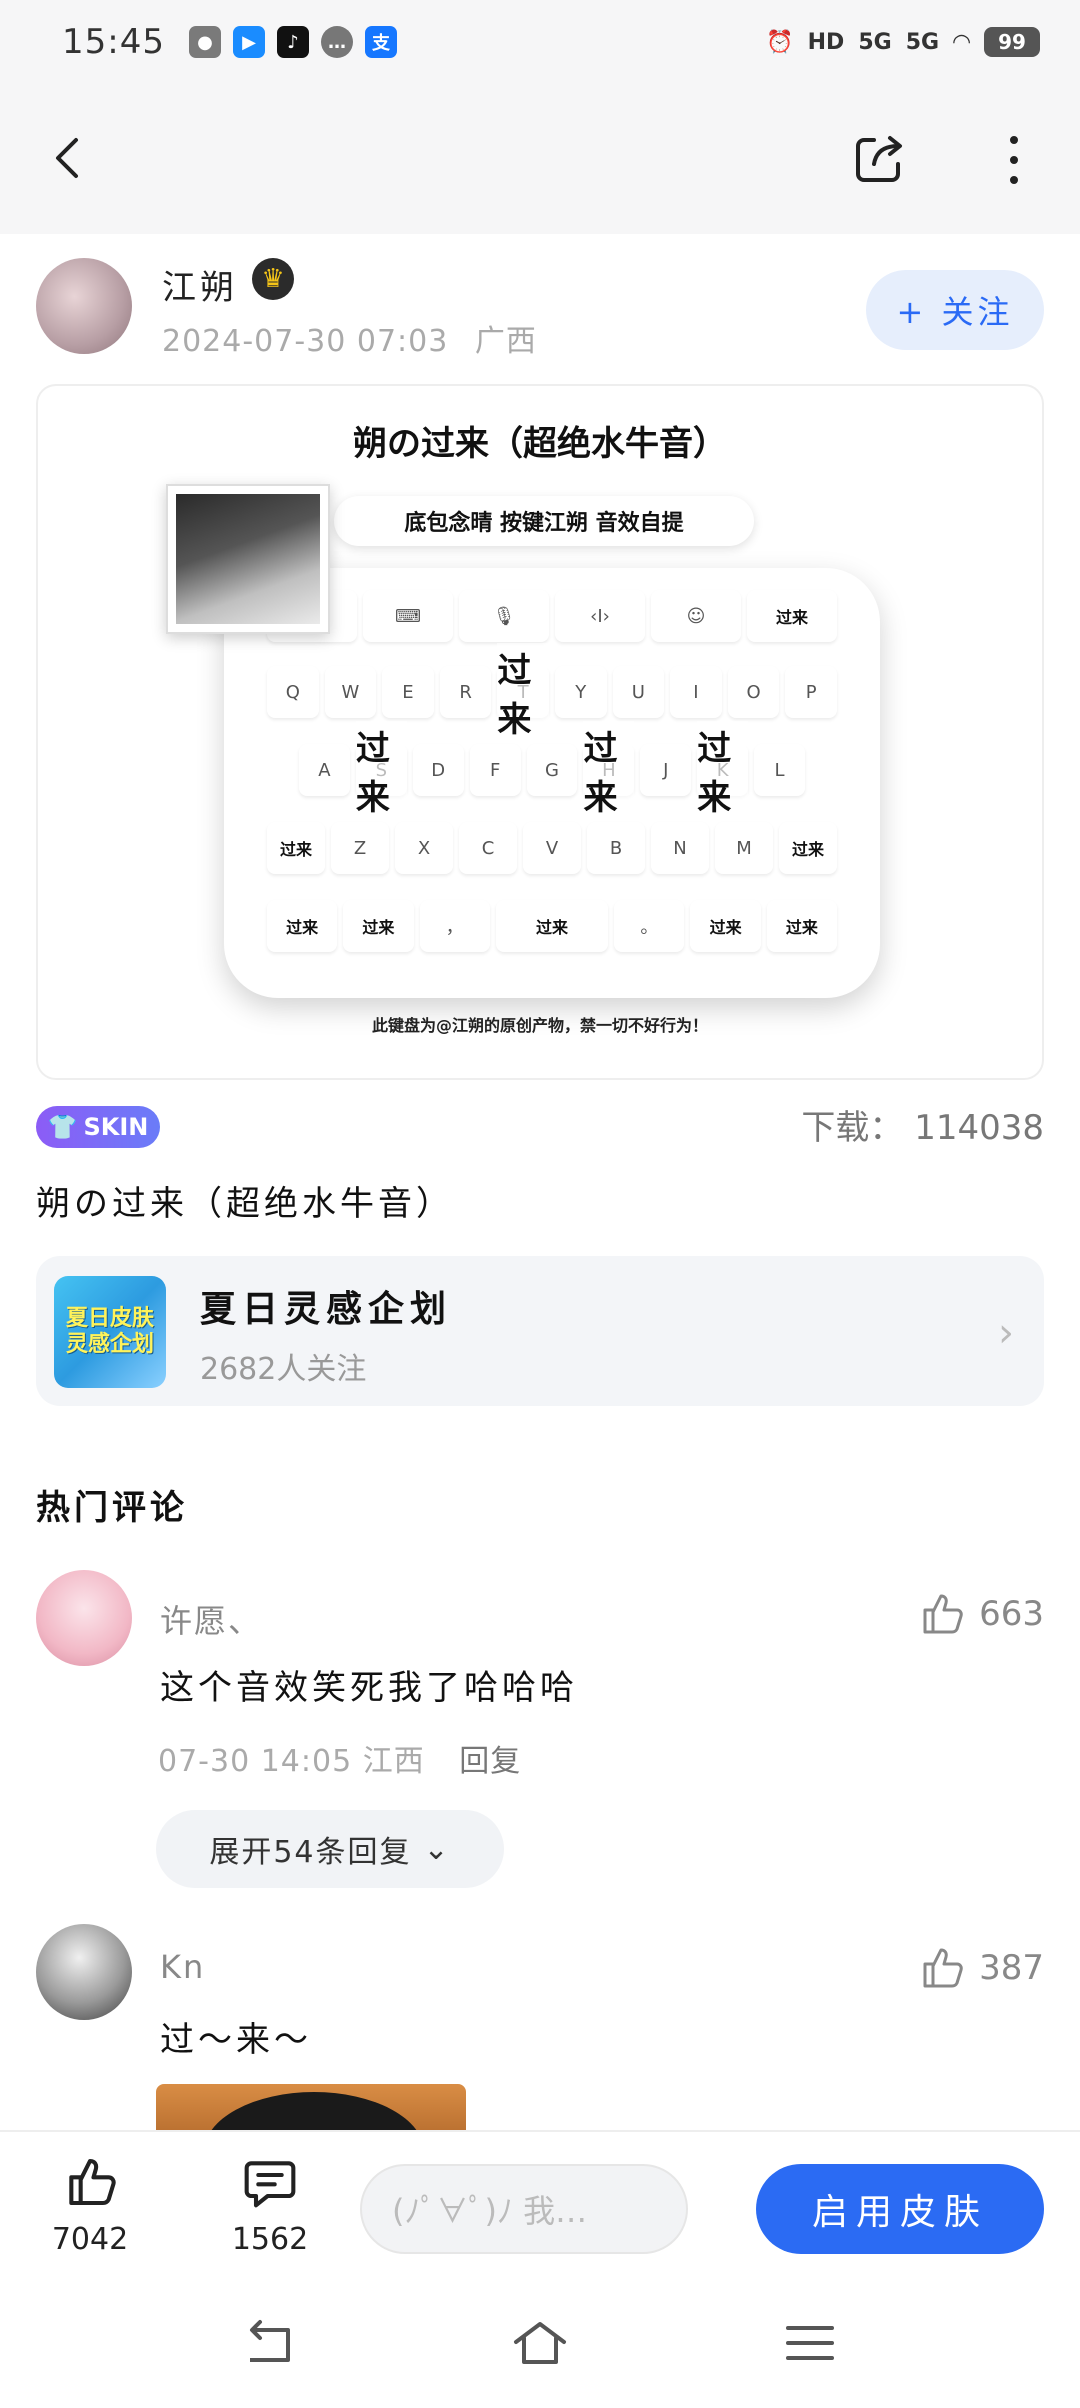  What do you see at coordinates (1014, 160) in the screenshot?
I see `more-icon` at bounding box center [1014, 160].